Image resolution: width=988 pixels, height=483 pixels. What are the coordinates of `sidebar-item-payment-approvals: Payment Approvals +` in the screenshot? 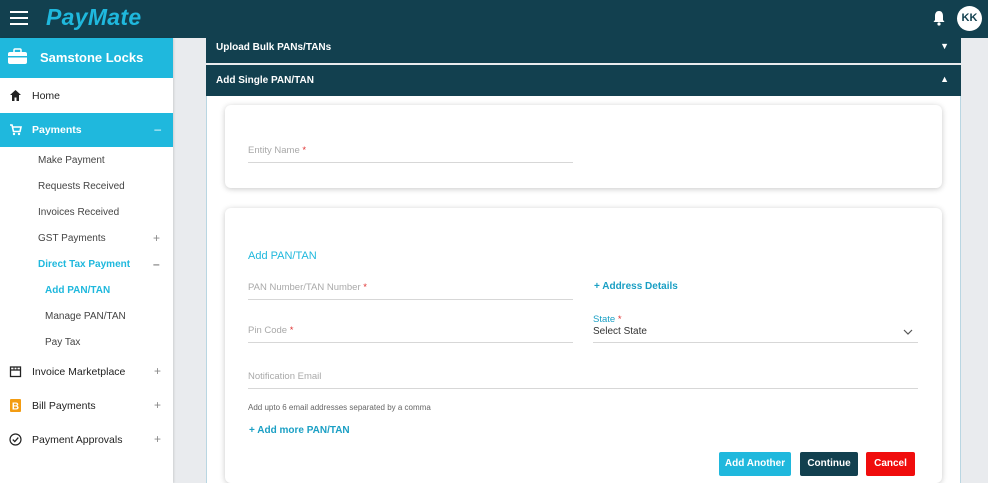 It's located at (86, 440).